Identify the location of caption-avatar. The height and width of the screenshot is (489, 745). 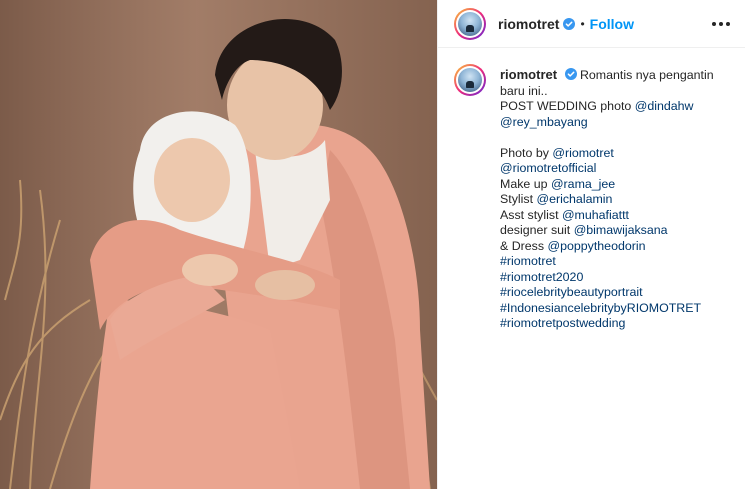
(470, 80).